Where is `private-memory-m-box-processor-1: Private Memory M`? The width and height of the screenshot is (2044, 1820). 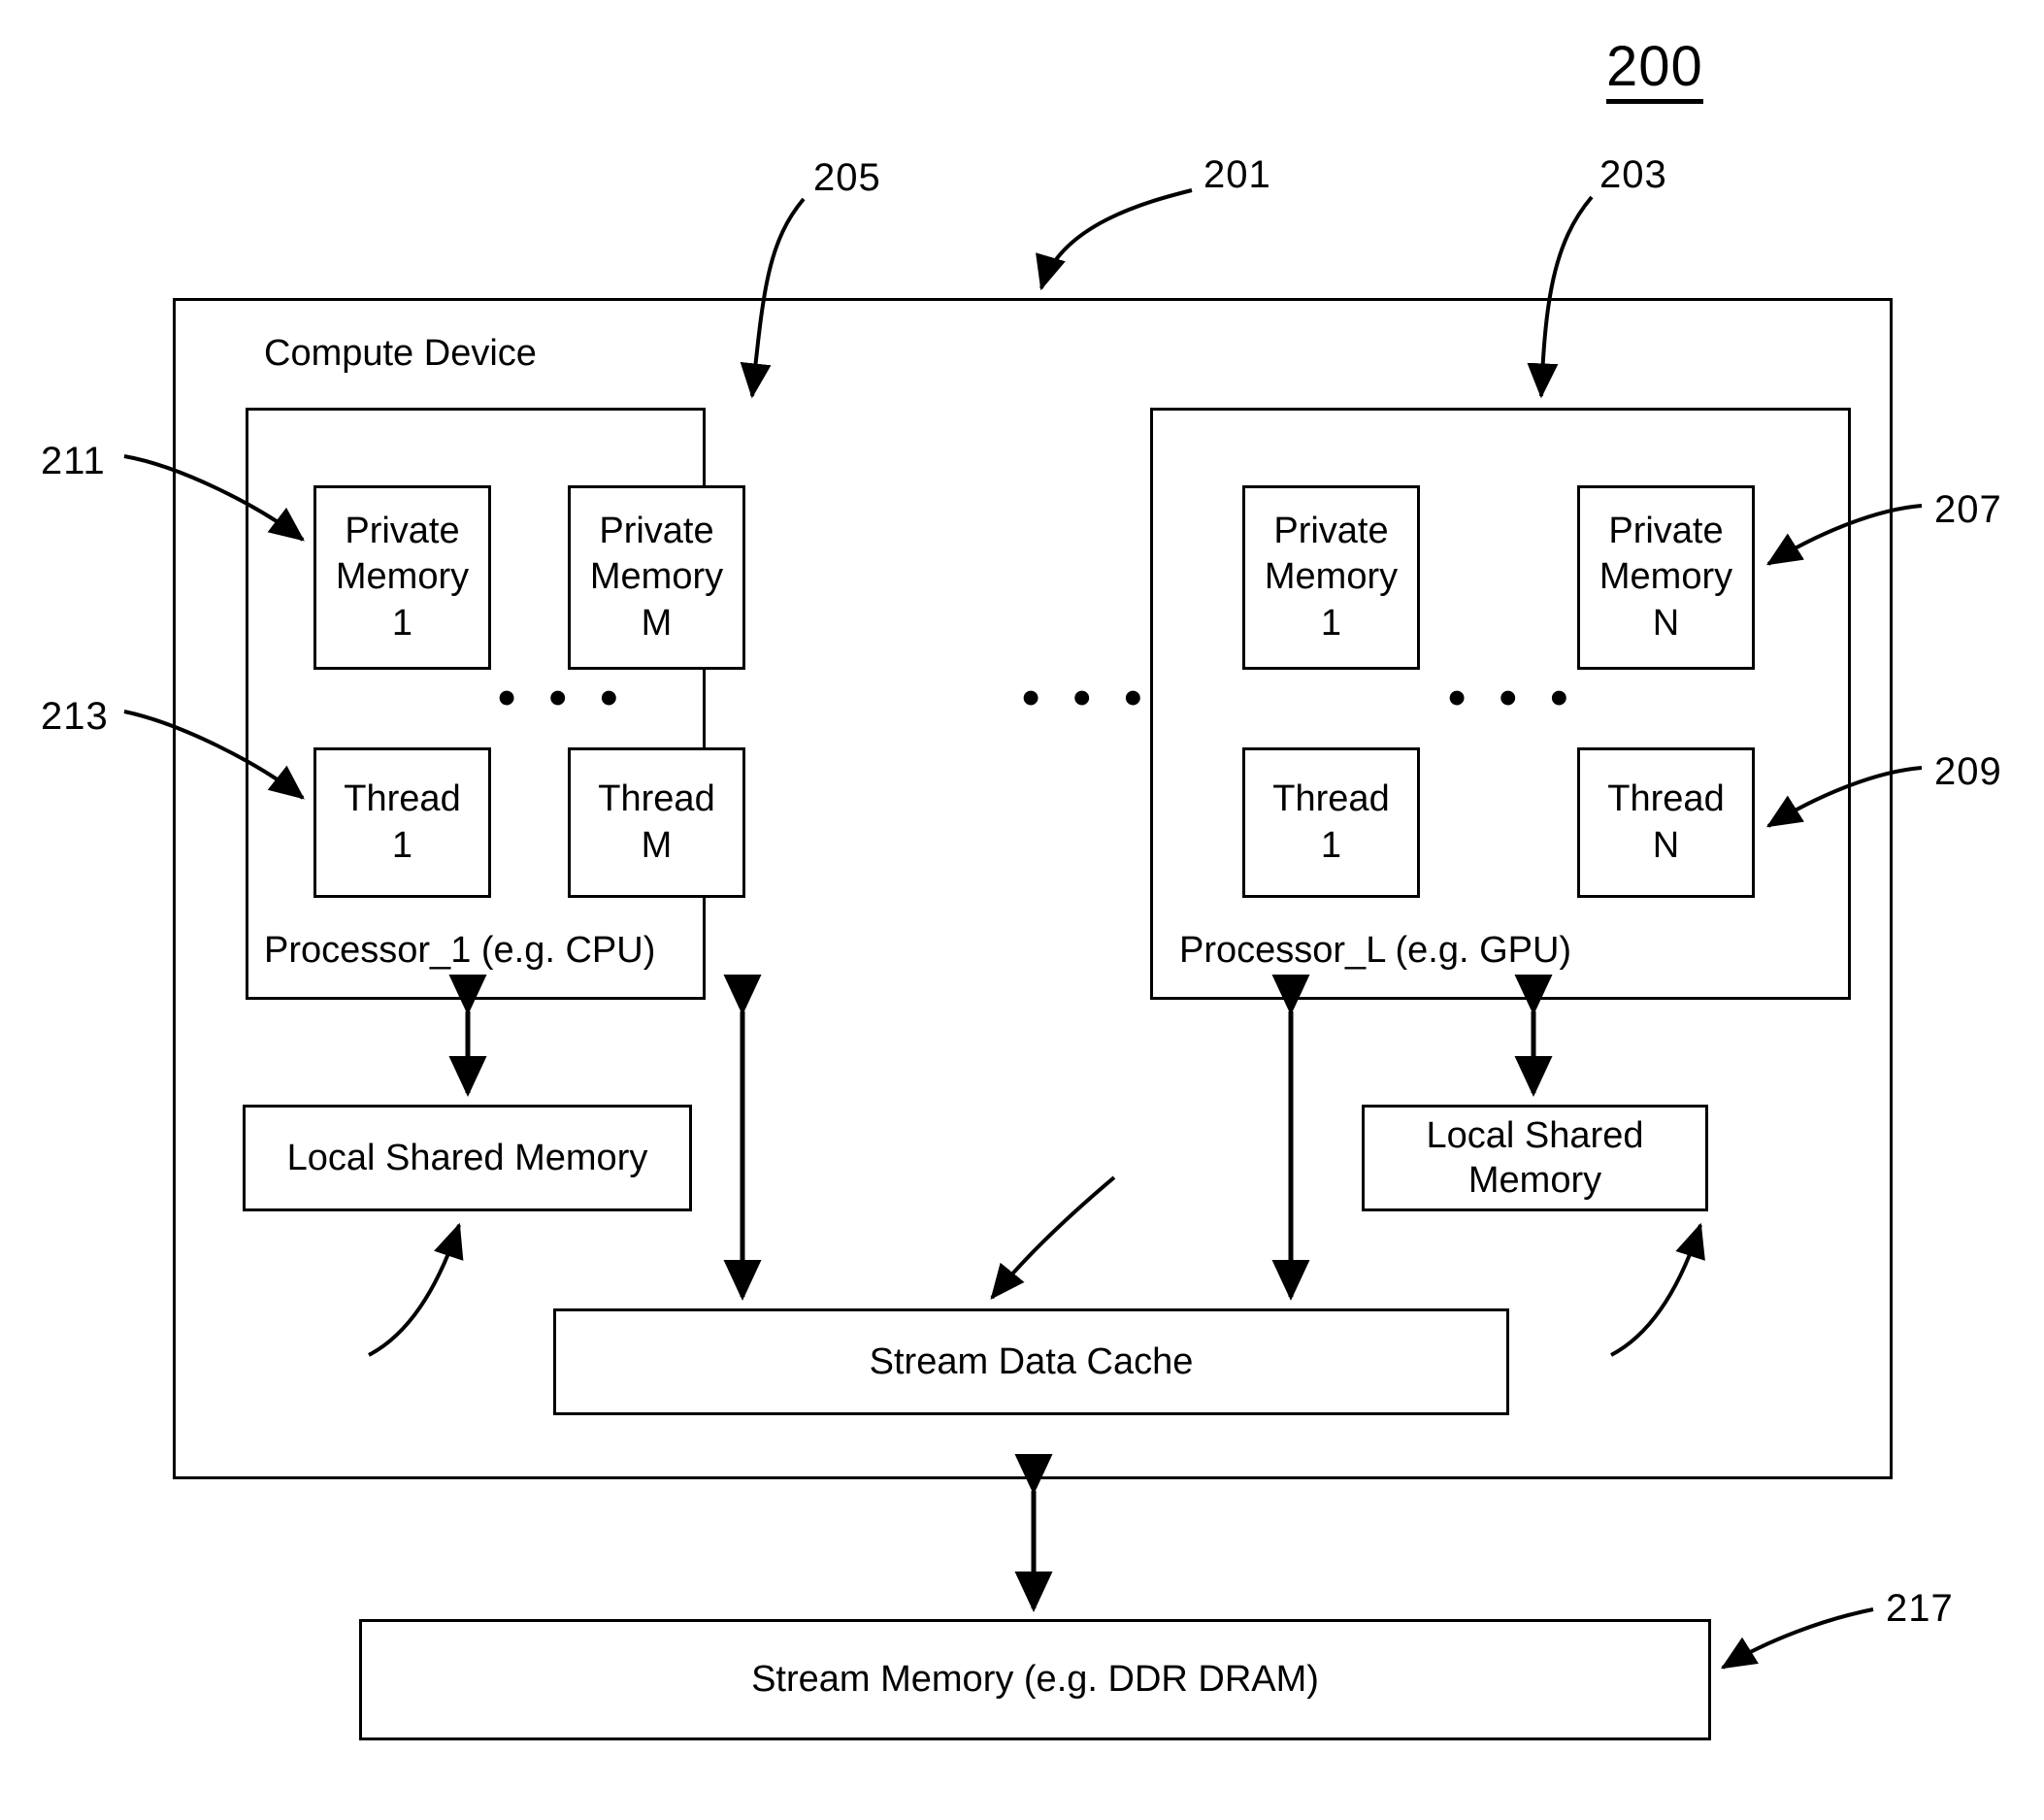 private-memory-m-box-processor-1: Private Memory M is located at coordinates (656, 577).